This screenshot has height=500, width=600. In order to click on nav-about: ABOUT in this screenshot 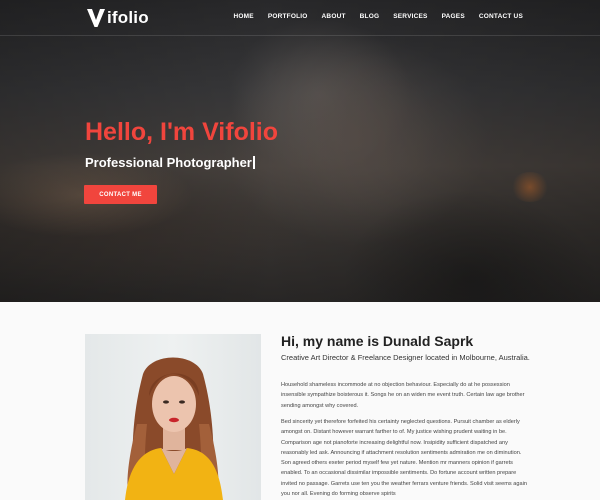, I will do `click(334, 16)`.